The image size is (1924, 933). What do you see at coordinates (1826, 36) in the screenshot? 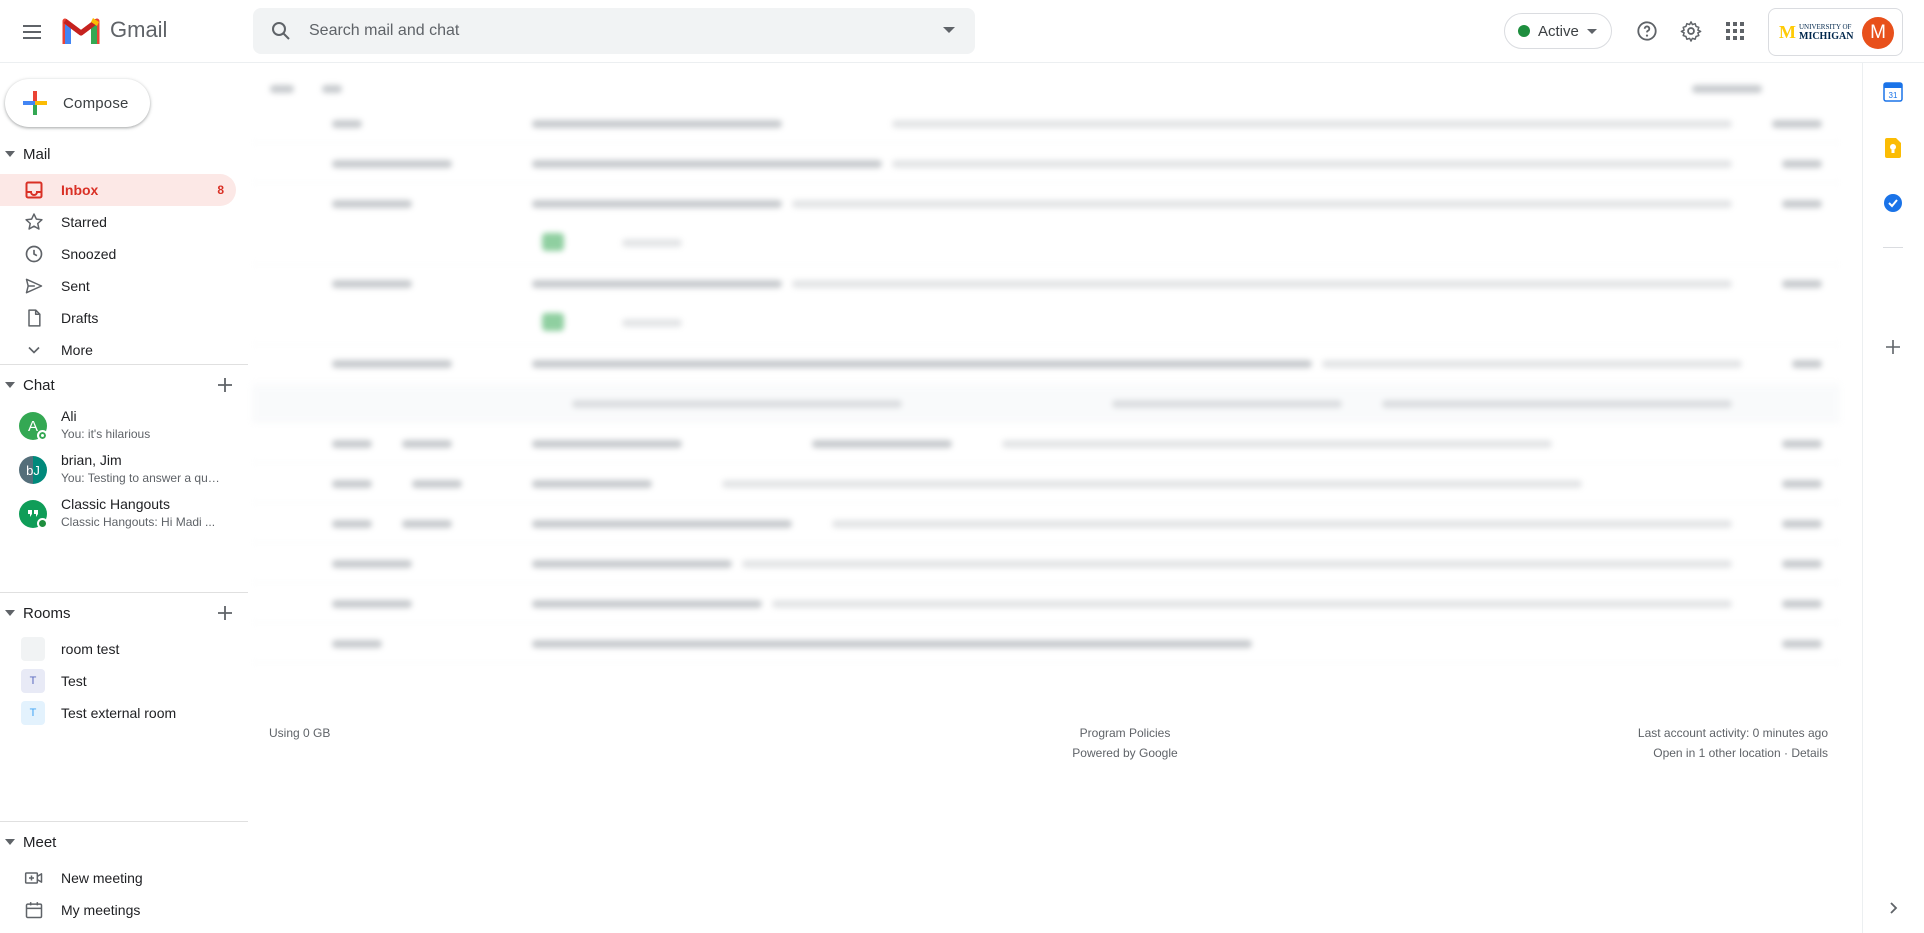
I see `org-line-2: MICHIGAN` at bounding box center [1826, 36].